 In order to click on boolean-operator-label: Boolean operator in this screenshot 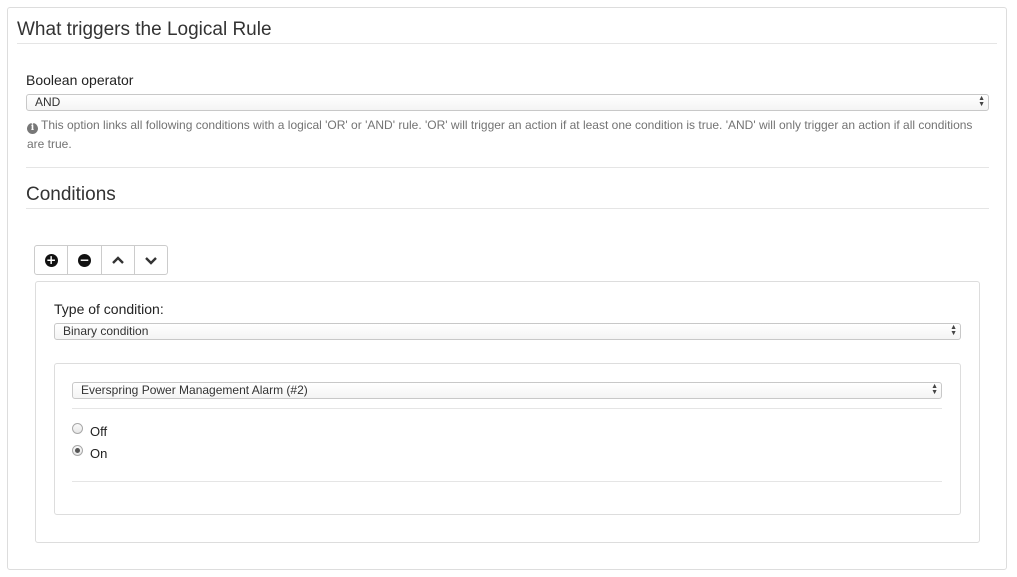, I will do `click(80, 80)`.